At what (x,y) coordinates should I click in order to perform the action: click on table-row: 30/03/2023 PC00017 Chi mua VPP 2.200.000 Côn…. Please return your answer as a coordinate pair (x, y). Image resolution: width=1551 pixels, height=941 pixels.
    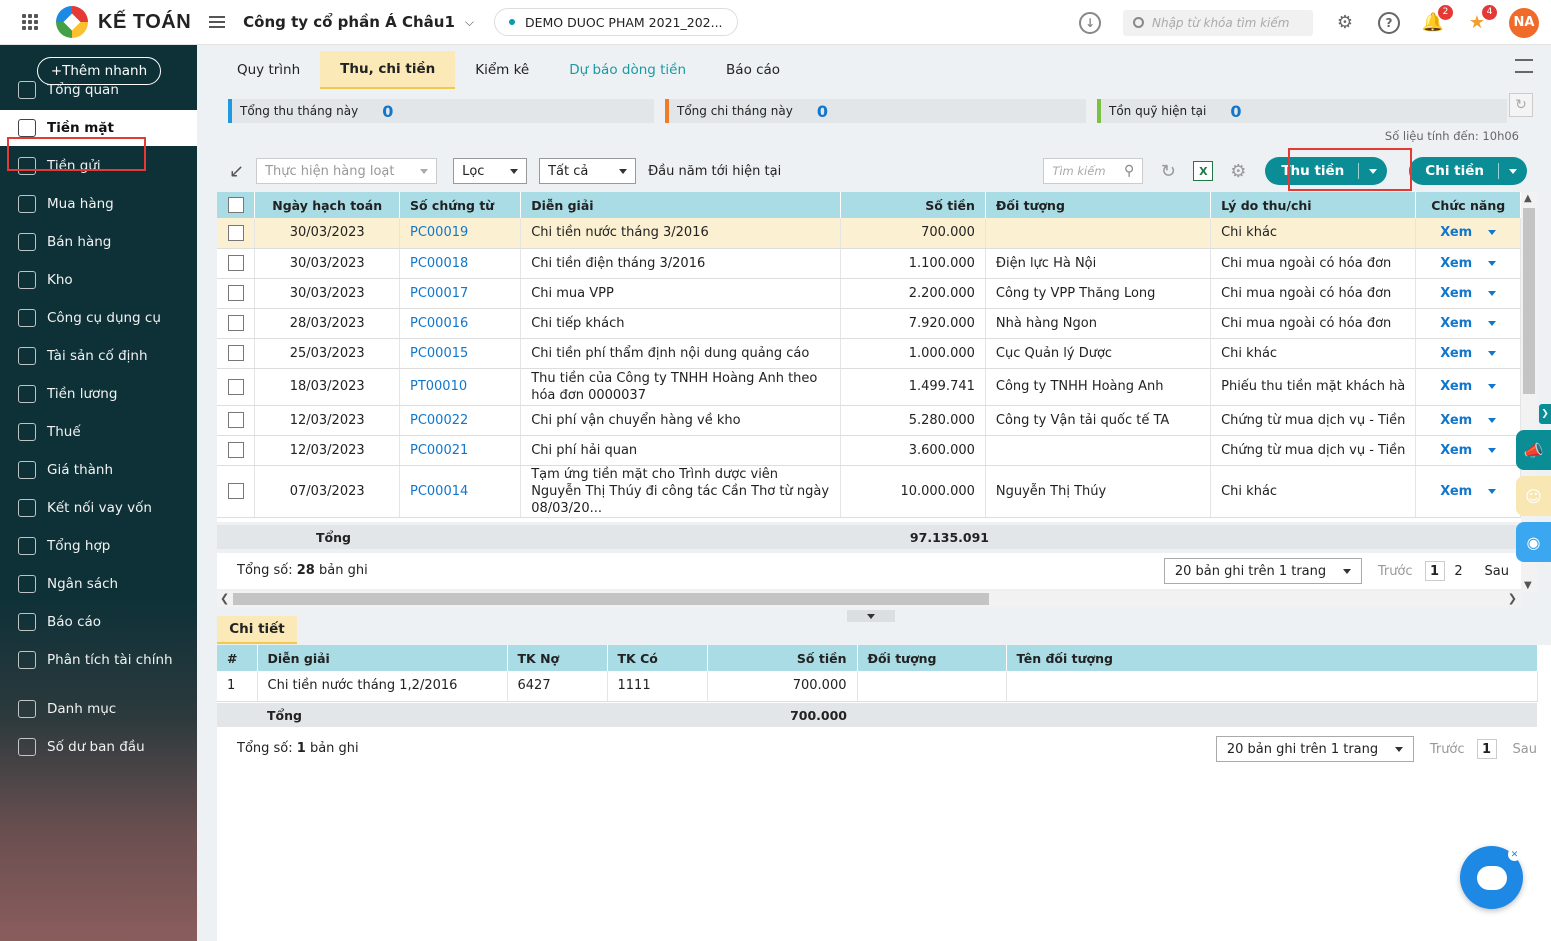
    Looking at the image, I should click on (869, 293).